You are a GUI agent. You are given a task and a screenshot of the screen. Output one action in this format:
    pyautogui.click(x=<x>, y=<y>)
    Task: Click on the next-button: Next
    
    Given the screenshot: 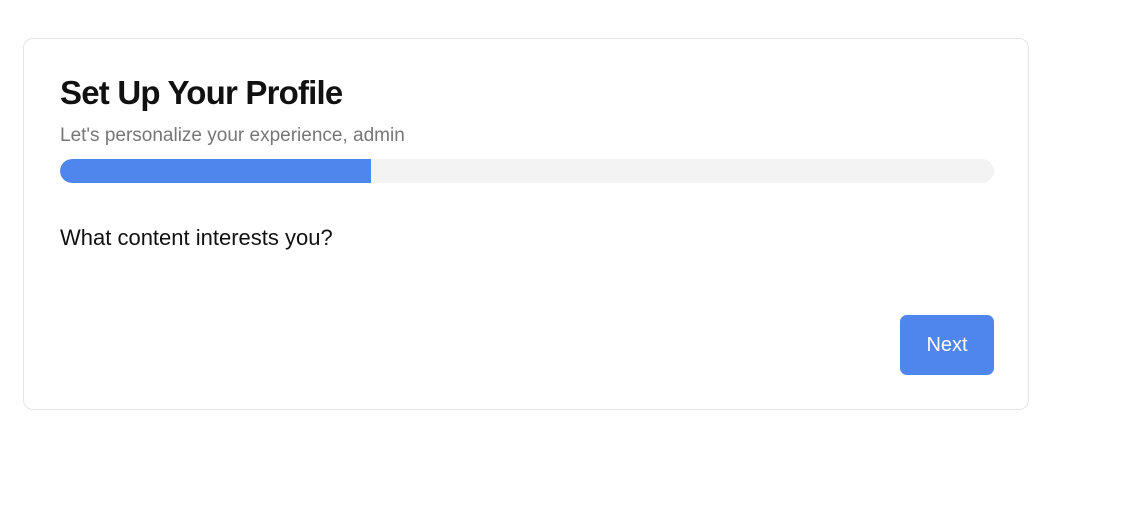 What is the action you would take?
    pyautogui.click(x=947, y=345)
    